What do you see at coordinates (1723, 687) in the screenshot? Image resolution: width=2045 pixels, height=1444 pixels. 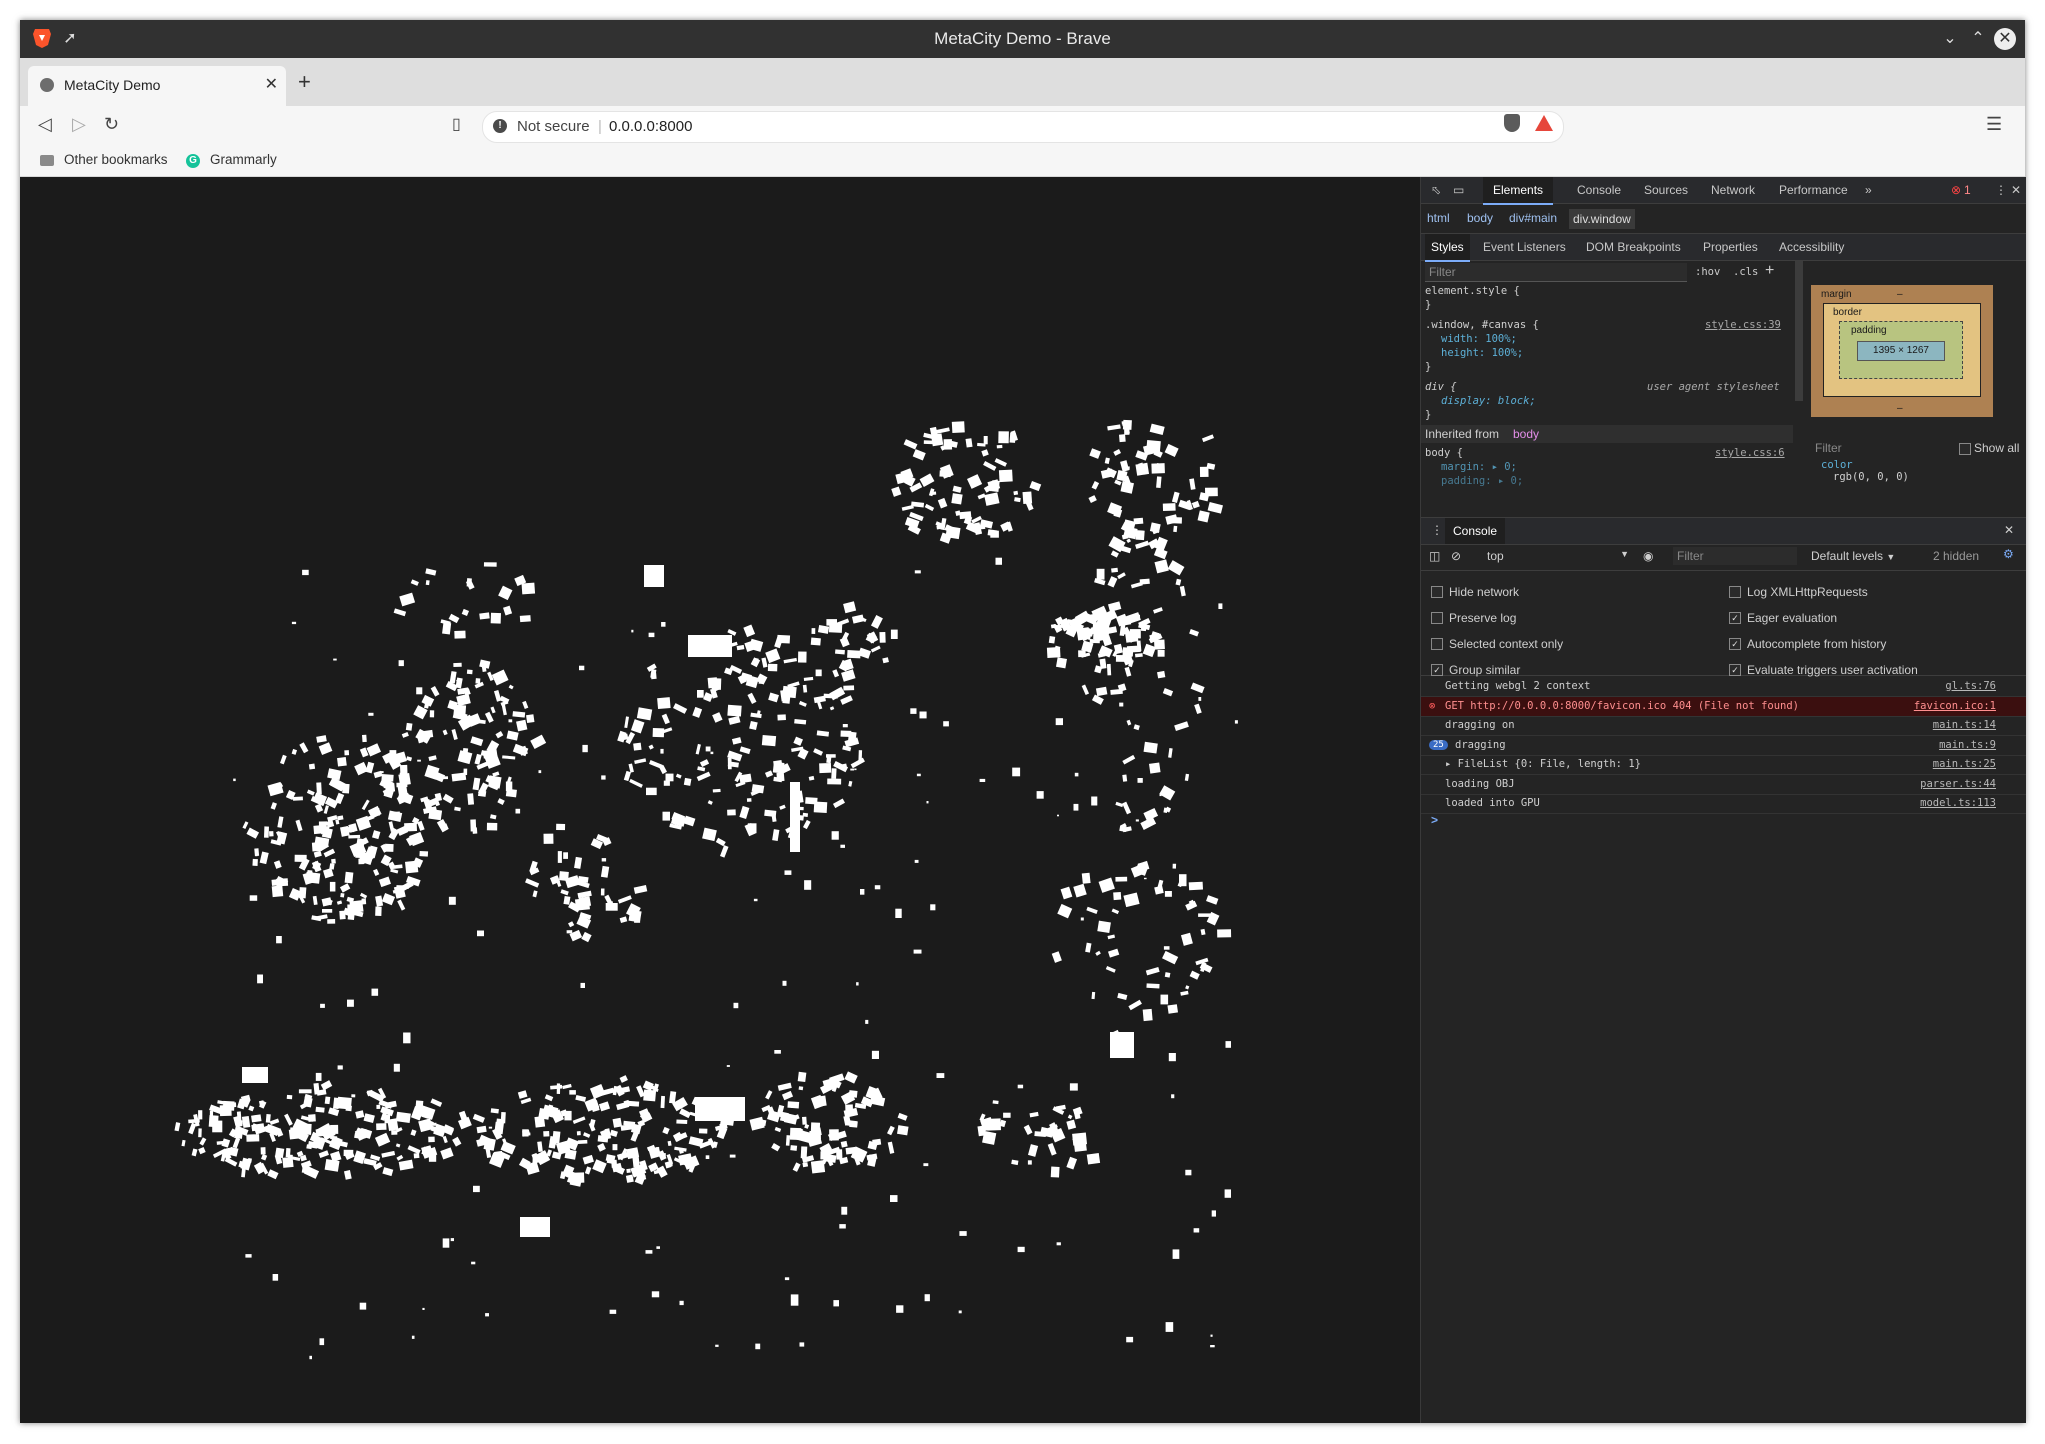 I see `console-message: Getting webgl 2 context gl.ts:76` at bounding box center [1723, 687].